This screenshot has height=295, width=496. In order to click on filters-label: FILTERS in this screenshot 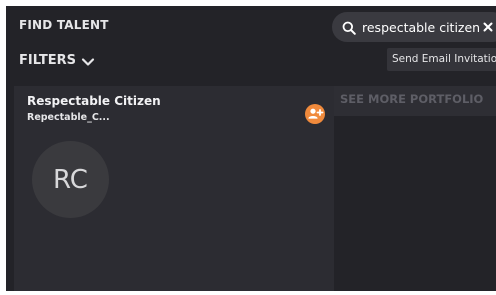, I will do `click(47, 60)`.